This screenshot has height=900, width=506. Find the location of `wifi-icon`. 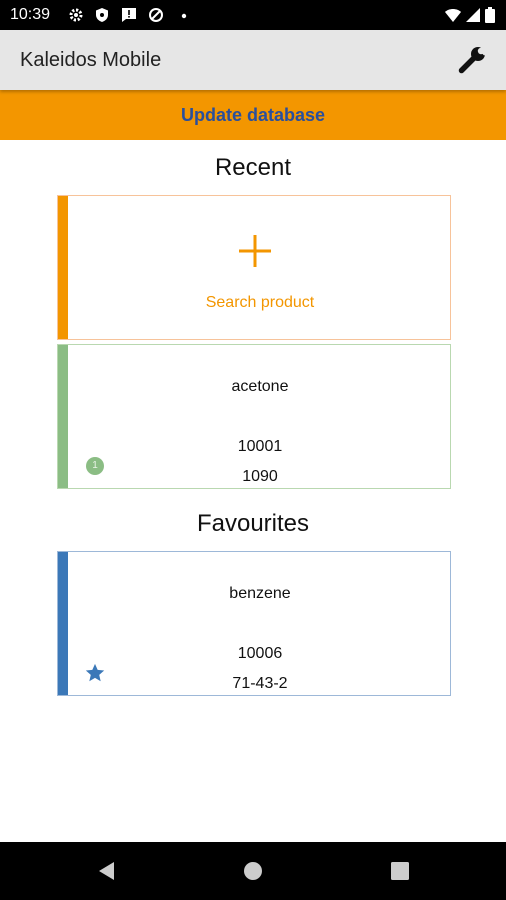

wifi-icon is located at coordinates (453, 15).